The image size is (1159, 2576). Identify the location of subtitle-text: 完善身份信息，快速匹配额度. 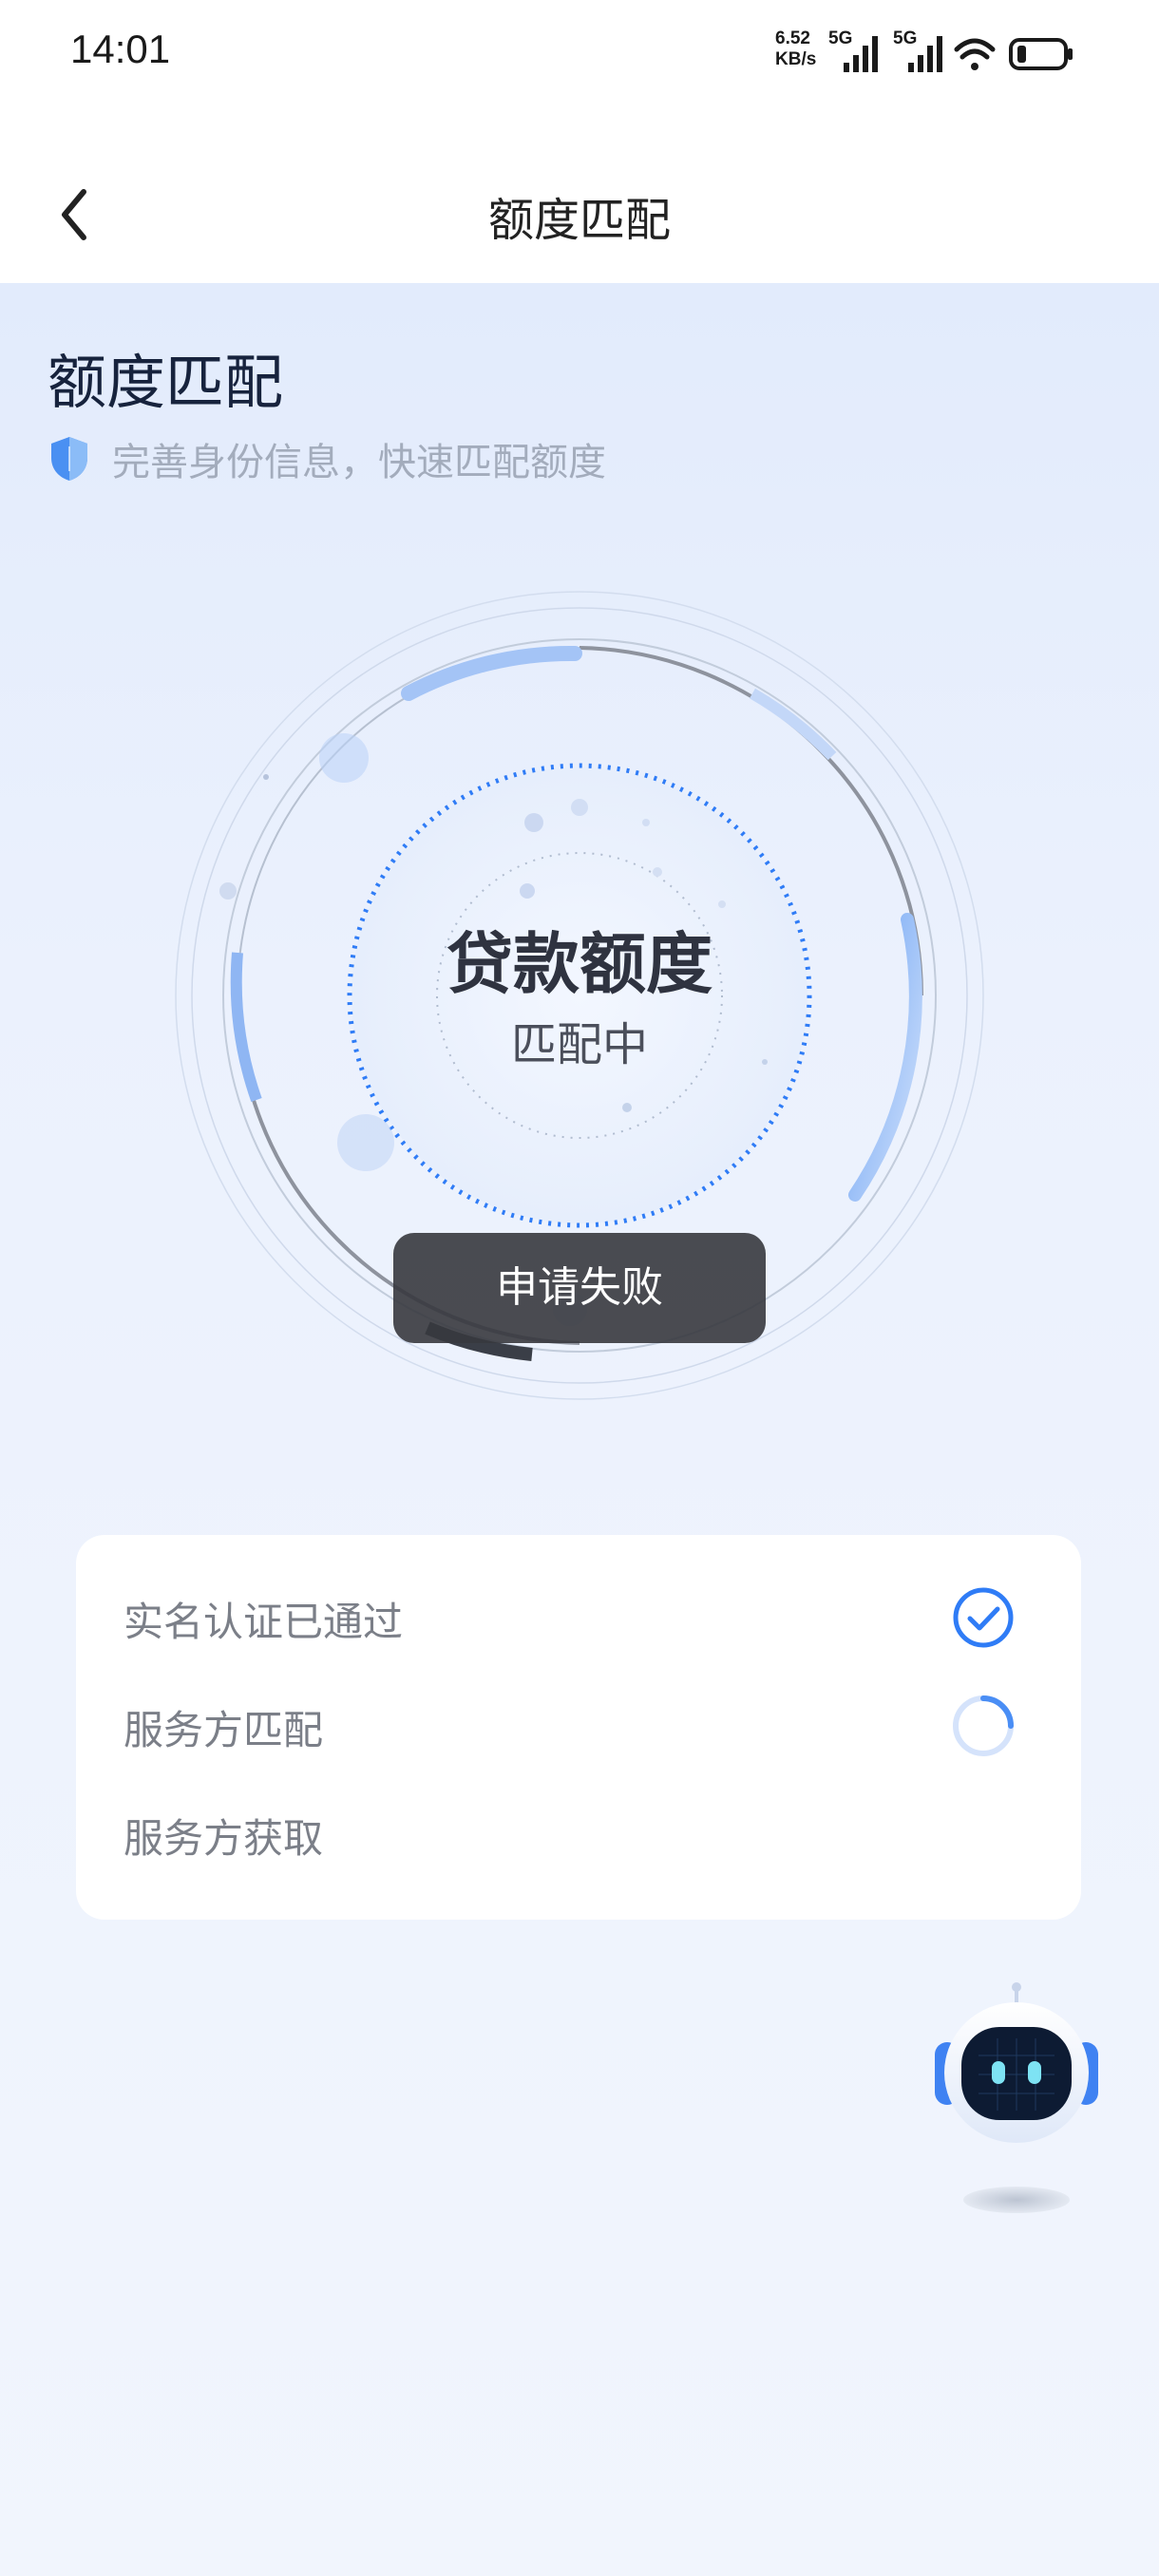
(359, 462).